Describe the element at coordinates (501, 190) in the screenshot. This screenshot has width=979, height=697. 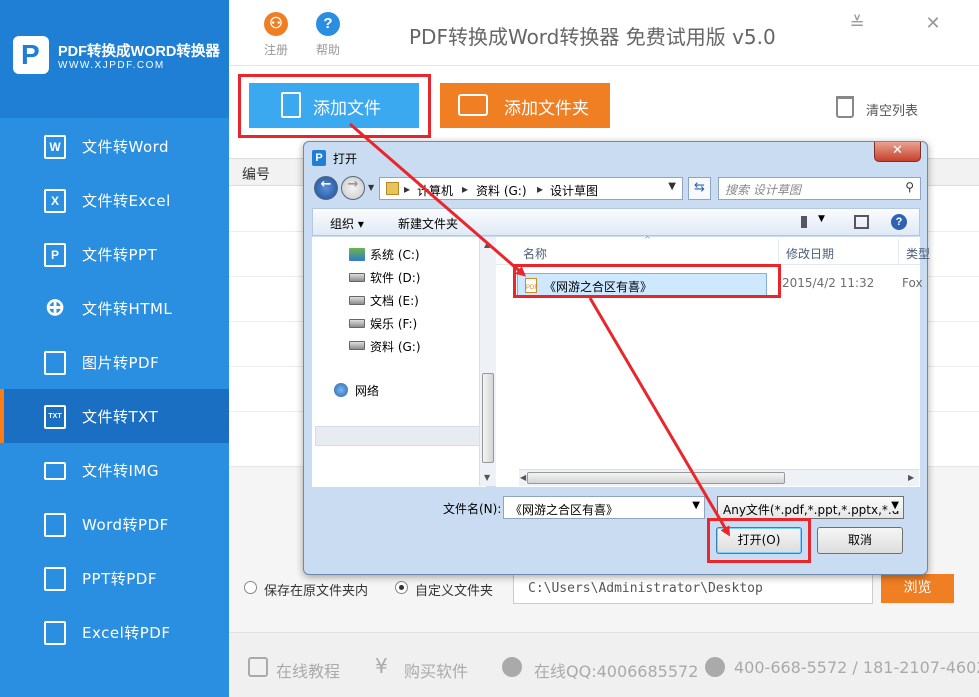
I see `breadcrumb-drive-g: 资料 (G:)` at that location.